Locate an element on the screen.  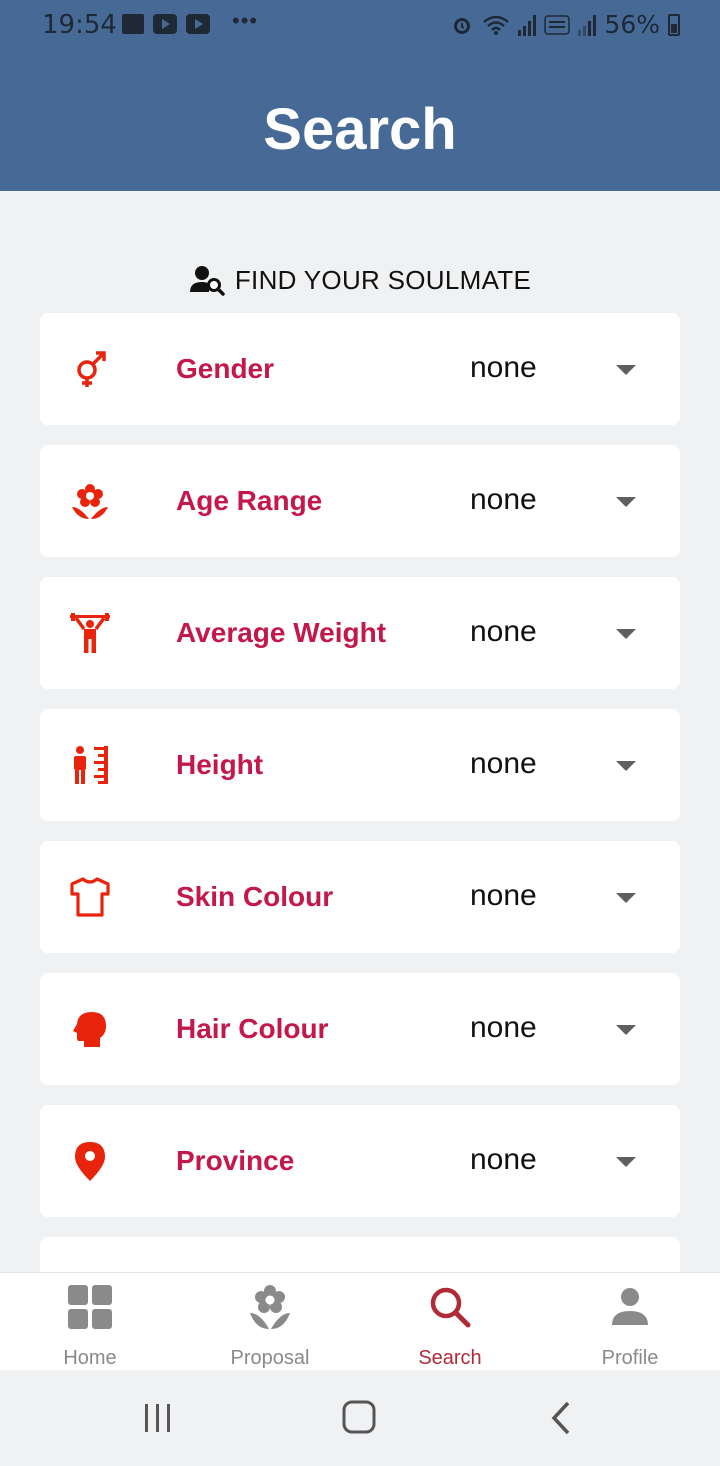
filter-hair-colour: Hair Colour none is located at coordinates (360, 1029).